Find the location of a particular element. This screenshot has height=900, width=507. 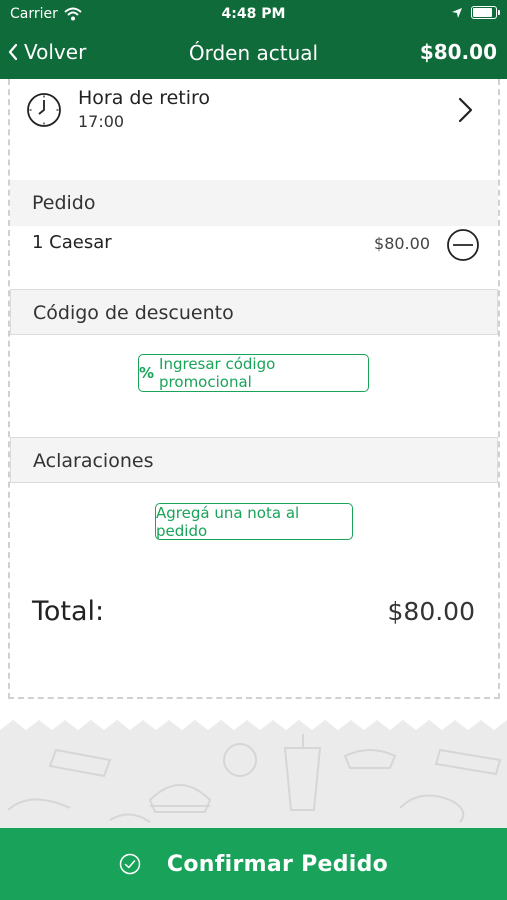

total-label: Total: is located at coordinates (68, 611).